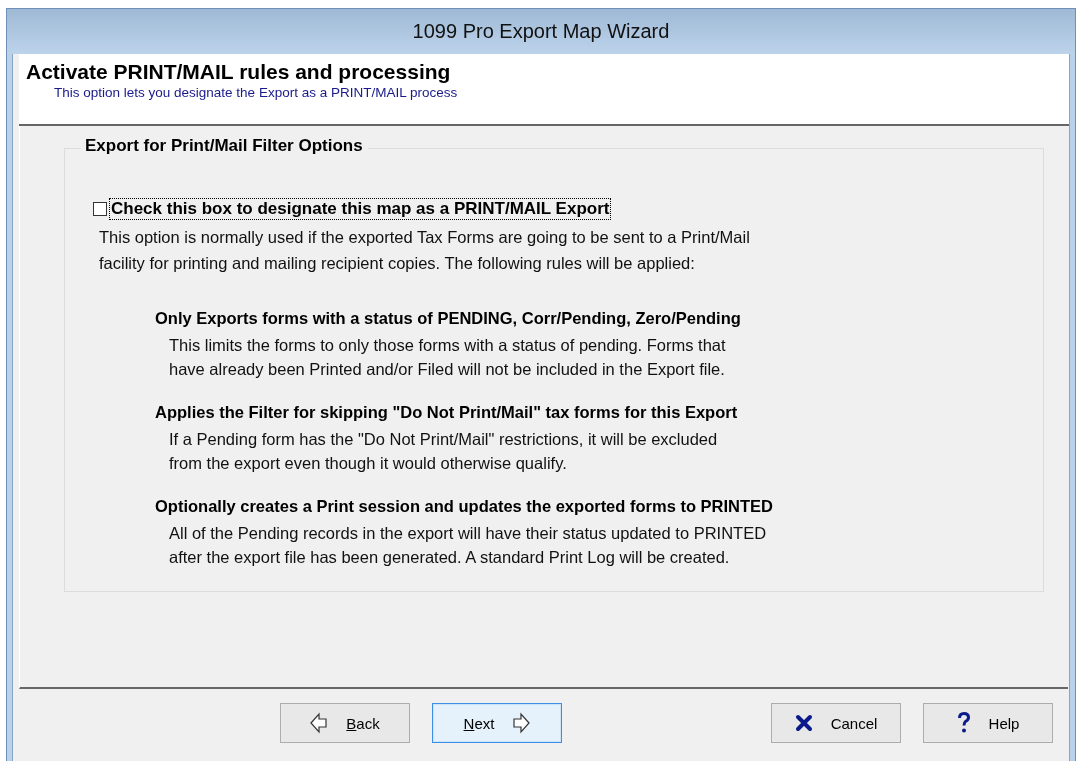  What do you see at coordinates (100, 209) in the screenshot?
I see `checkbox` at bounding box center [100, 209].